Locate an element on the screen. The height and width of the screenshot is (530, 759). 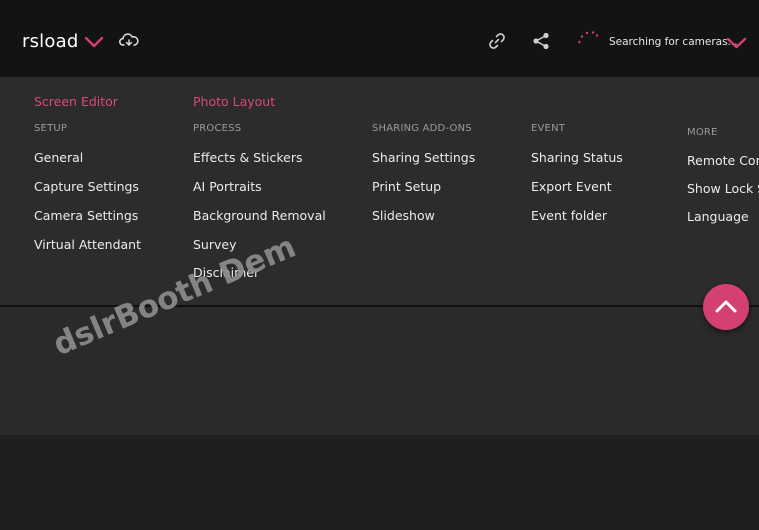
share-icon is located at coordinates (541, 41).